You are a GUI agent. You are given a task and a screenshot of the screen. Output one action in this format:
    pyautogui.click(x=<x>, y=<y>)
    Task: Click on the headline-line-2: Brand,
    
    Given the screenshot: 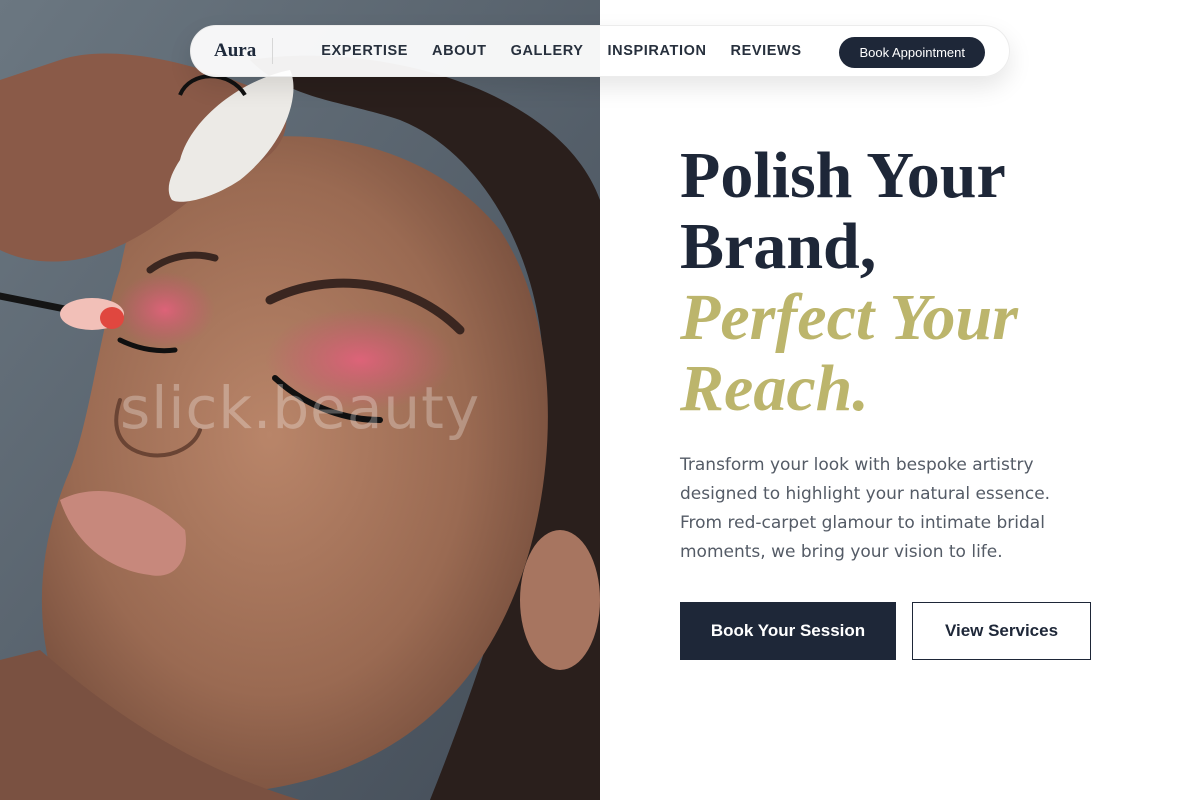 What is the action you would take?
    pyautogui.click(x=778, y=246)
    